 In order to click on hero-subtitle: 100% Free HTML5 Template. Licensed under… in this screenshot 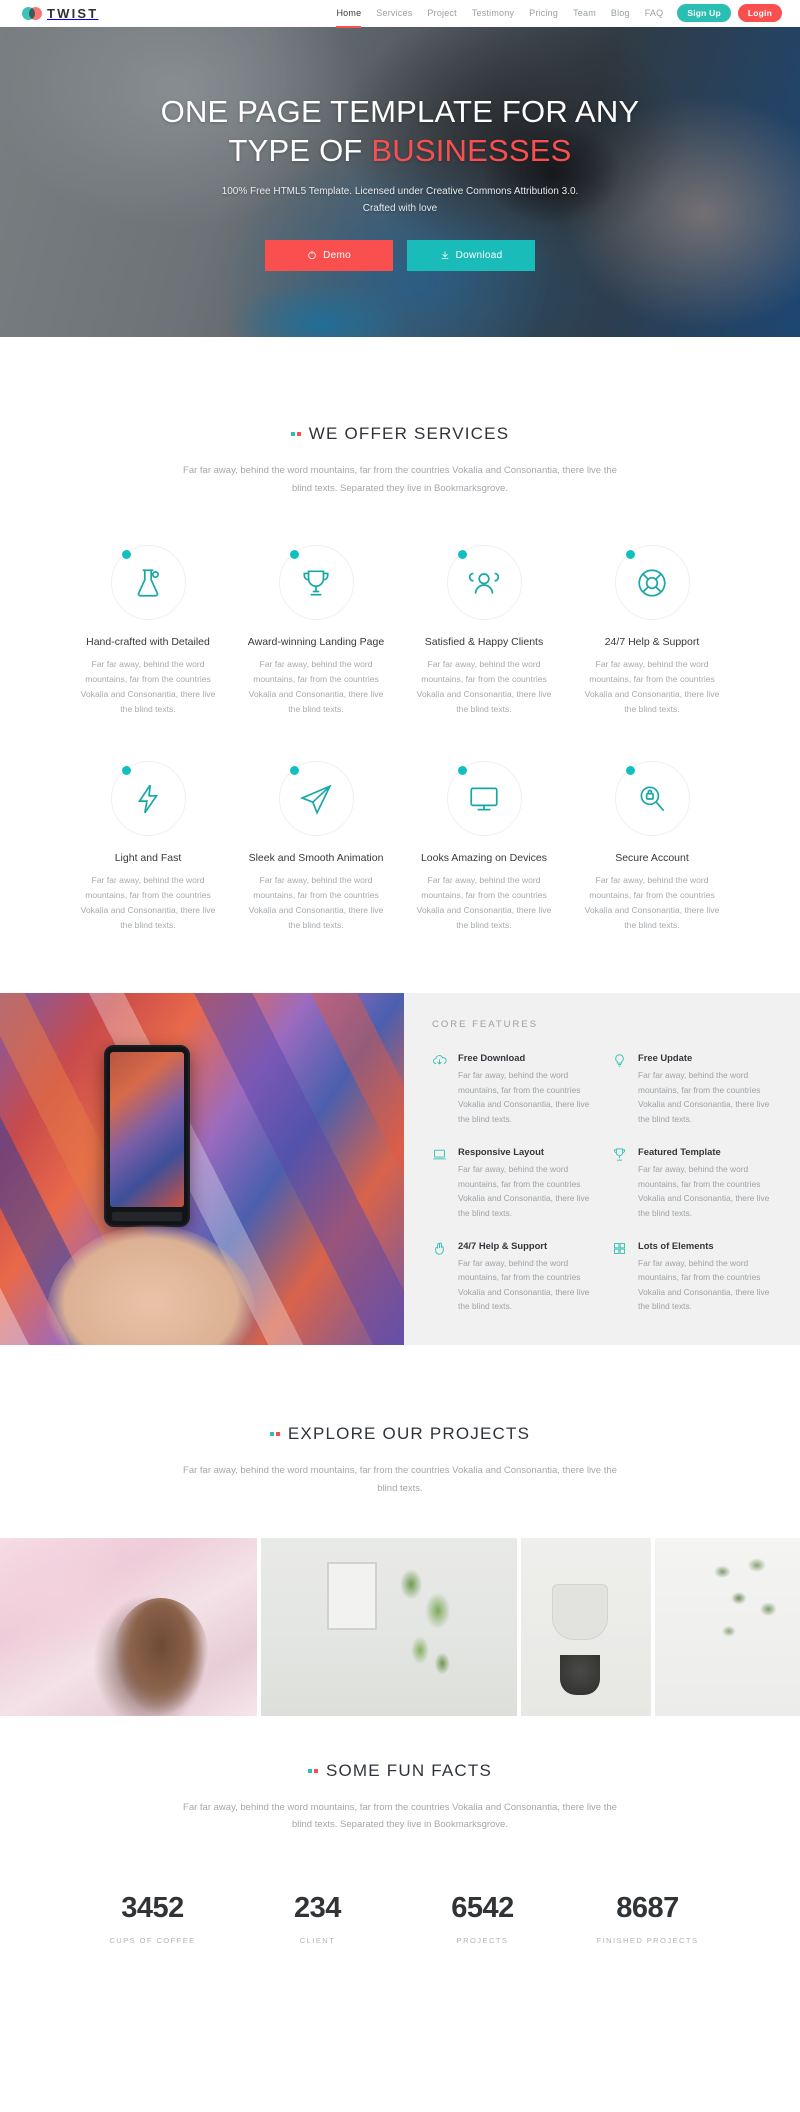, I will do `click(400, 200)`.